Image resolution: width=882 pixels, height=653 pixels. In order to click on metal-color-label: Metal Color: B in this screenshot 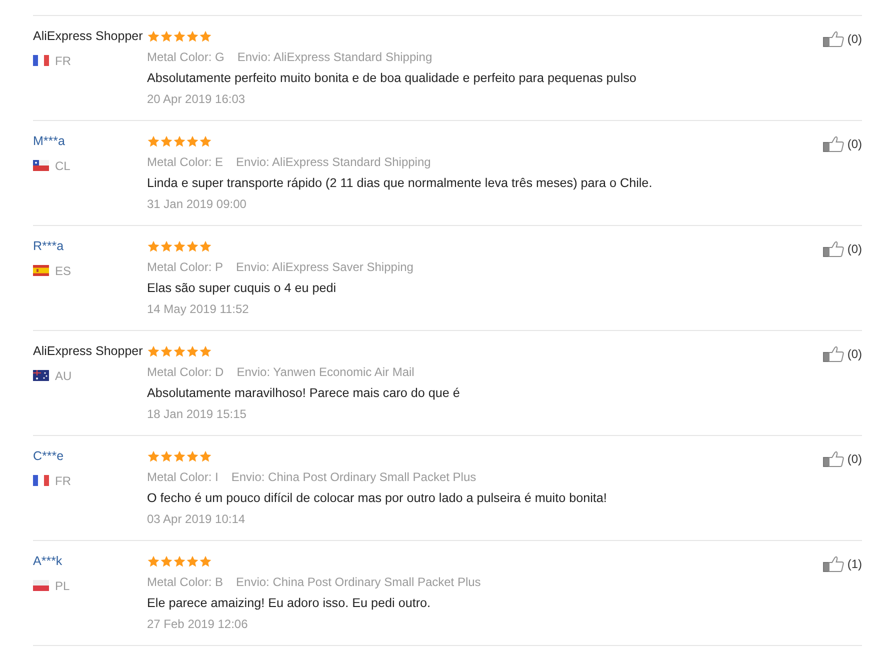, I will do `click(185, 582)`.